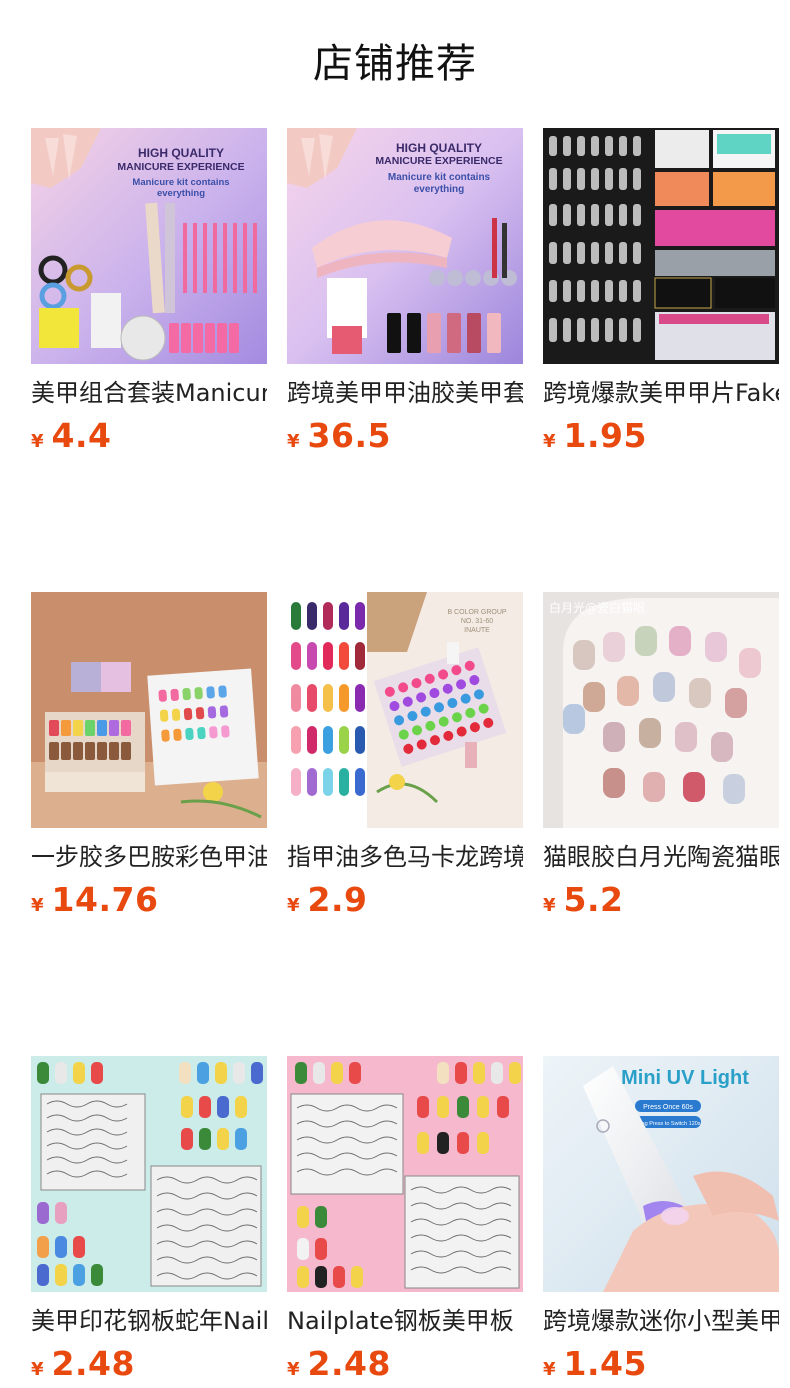  Describe the element at coordinates (661, 393) in the screenshot. I see `product-name: 跨境爆款美甲甲片Fake` at that location.